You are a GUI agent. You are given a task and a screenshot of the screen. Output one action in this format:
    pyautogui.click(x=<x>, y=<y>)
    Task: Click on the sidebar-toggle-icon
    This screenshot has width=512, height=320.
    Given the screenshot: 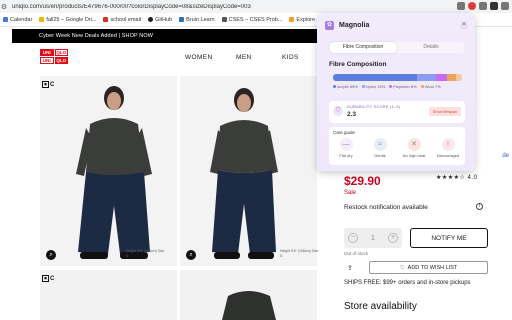 What is the action you would take?
    pyautogui.click(x=494, y=6)
    